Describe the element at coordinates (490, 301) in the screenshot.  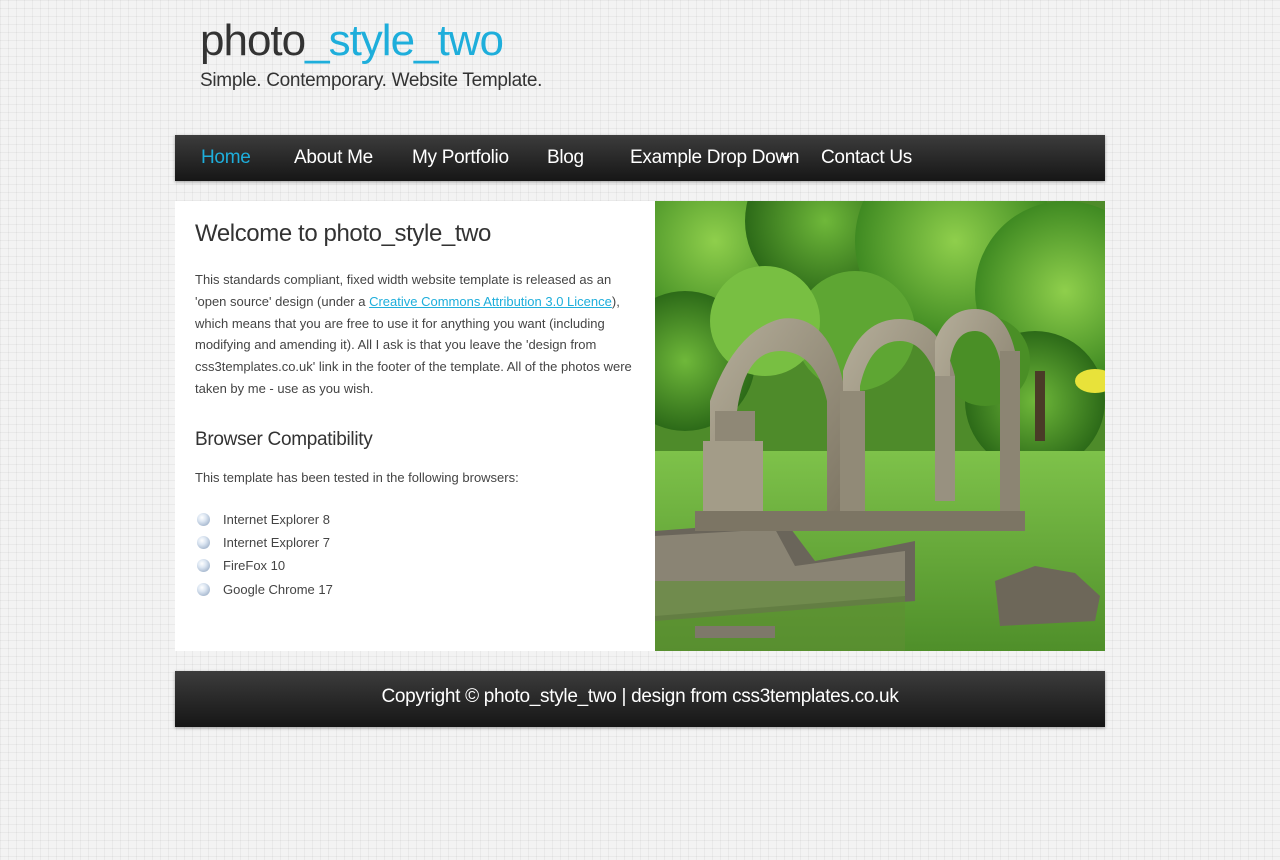
I see `licence-link: Creative Commons Attribution 3.0 Licence` at that location.